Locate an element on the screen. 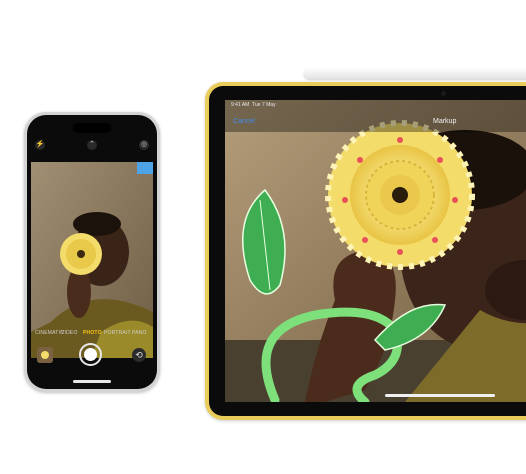 This screenshot has width=526, height=474. mode-cinematic: CINEMATIC is located at coordinates (49, 333).